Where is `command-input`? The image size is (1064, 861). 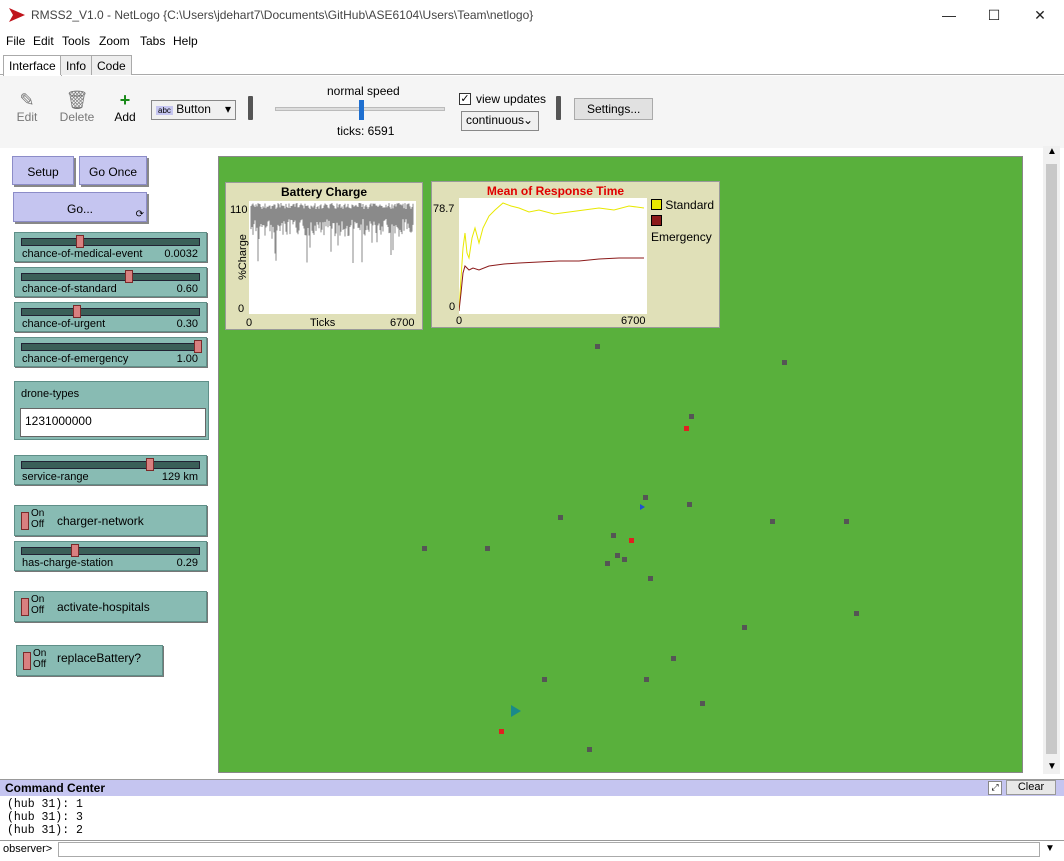
command-input is located at coordinates (549, 849).